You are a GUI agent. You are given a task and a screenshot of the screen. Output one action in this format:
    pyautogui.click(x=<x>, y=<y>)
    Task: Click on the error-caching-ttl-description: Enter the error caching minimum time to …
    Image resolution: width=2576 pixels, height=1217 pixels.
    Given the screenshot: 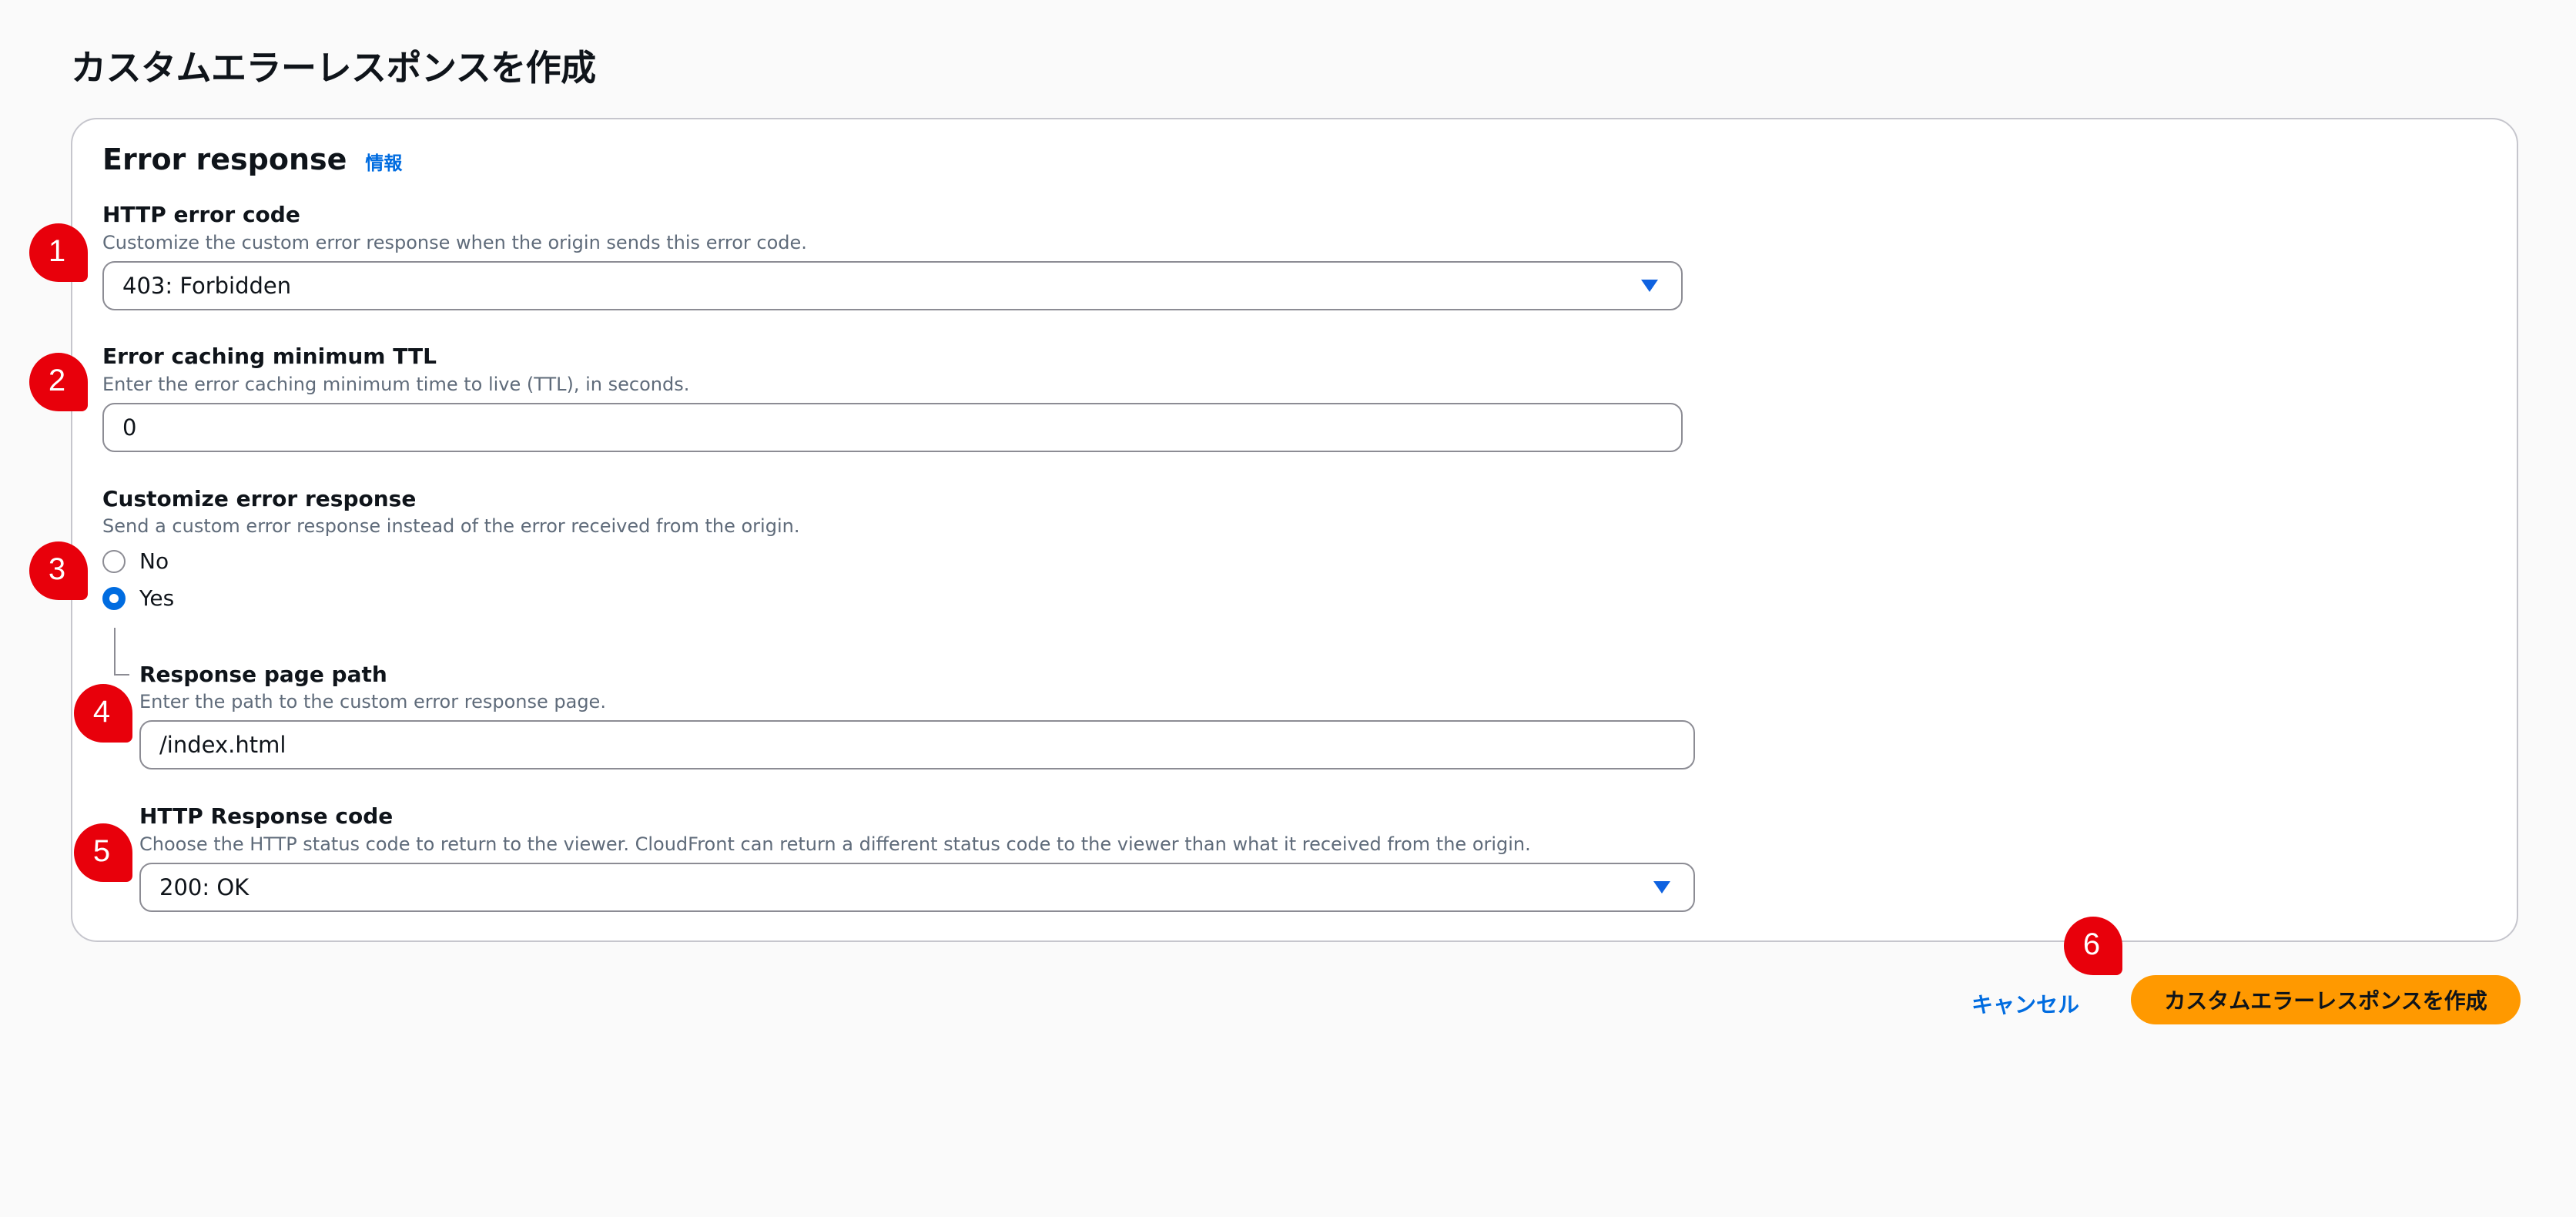 What is the action you would take?
    pyautogui.click(x=396, y=385)
    